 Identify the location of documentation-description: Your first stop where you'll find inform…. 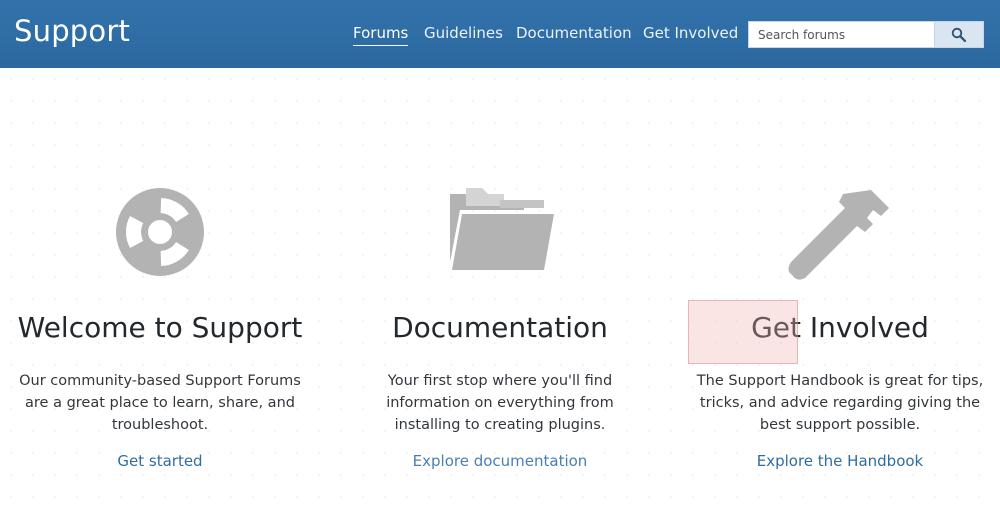
(500, 403).